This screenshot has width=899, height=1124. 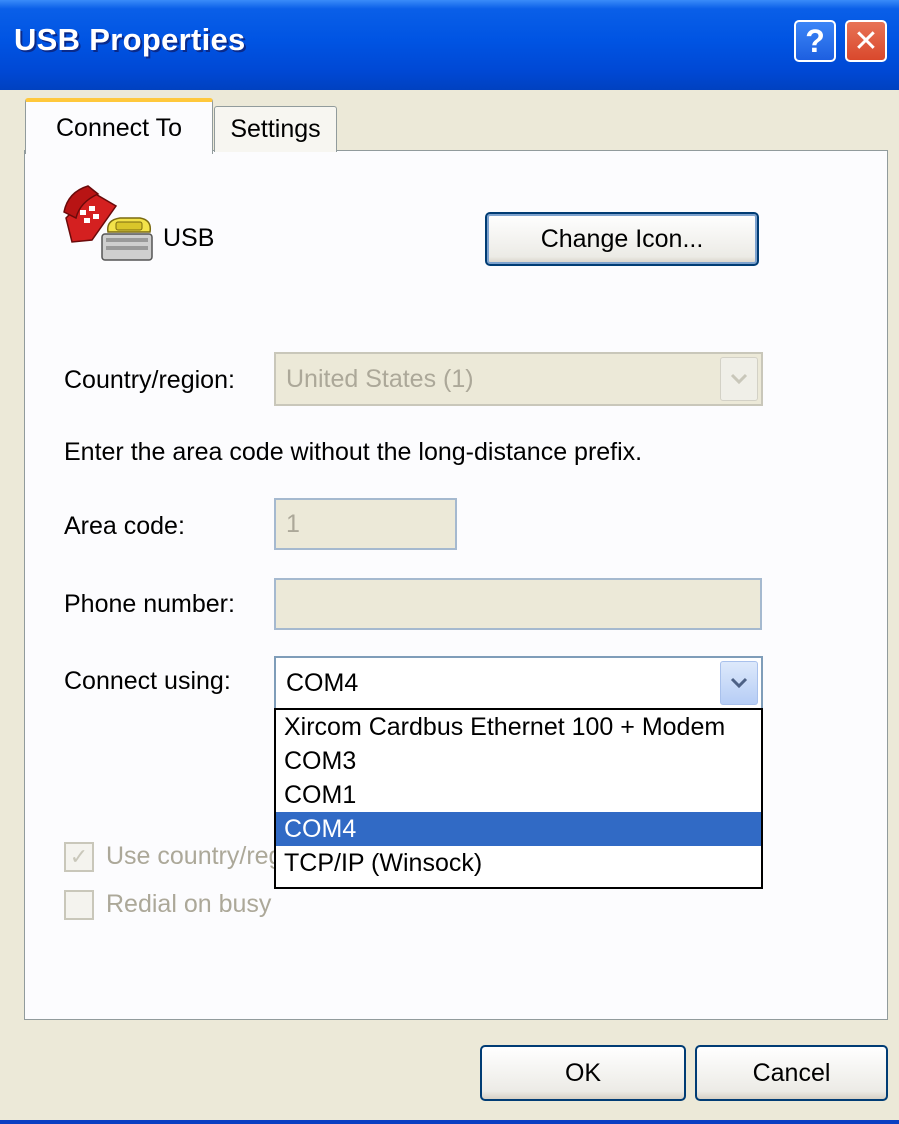 I want to click on use-country-code-checkbox: ✓, so click(x=79, y=857).